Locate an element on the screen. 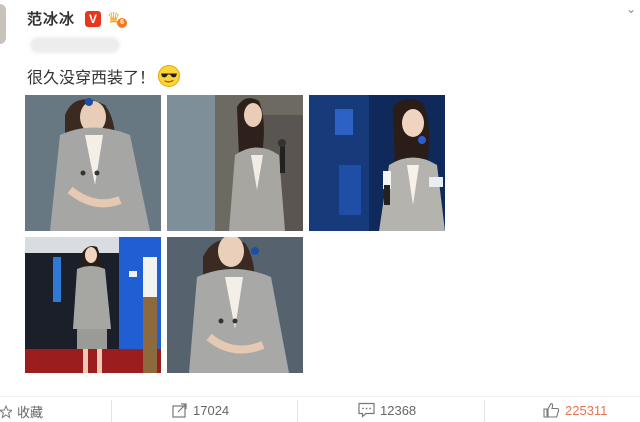 This screenshot has width=640, height=422. post-body: 很久没穿西装了！ is located at coordinates (91, 78).